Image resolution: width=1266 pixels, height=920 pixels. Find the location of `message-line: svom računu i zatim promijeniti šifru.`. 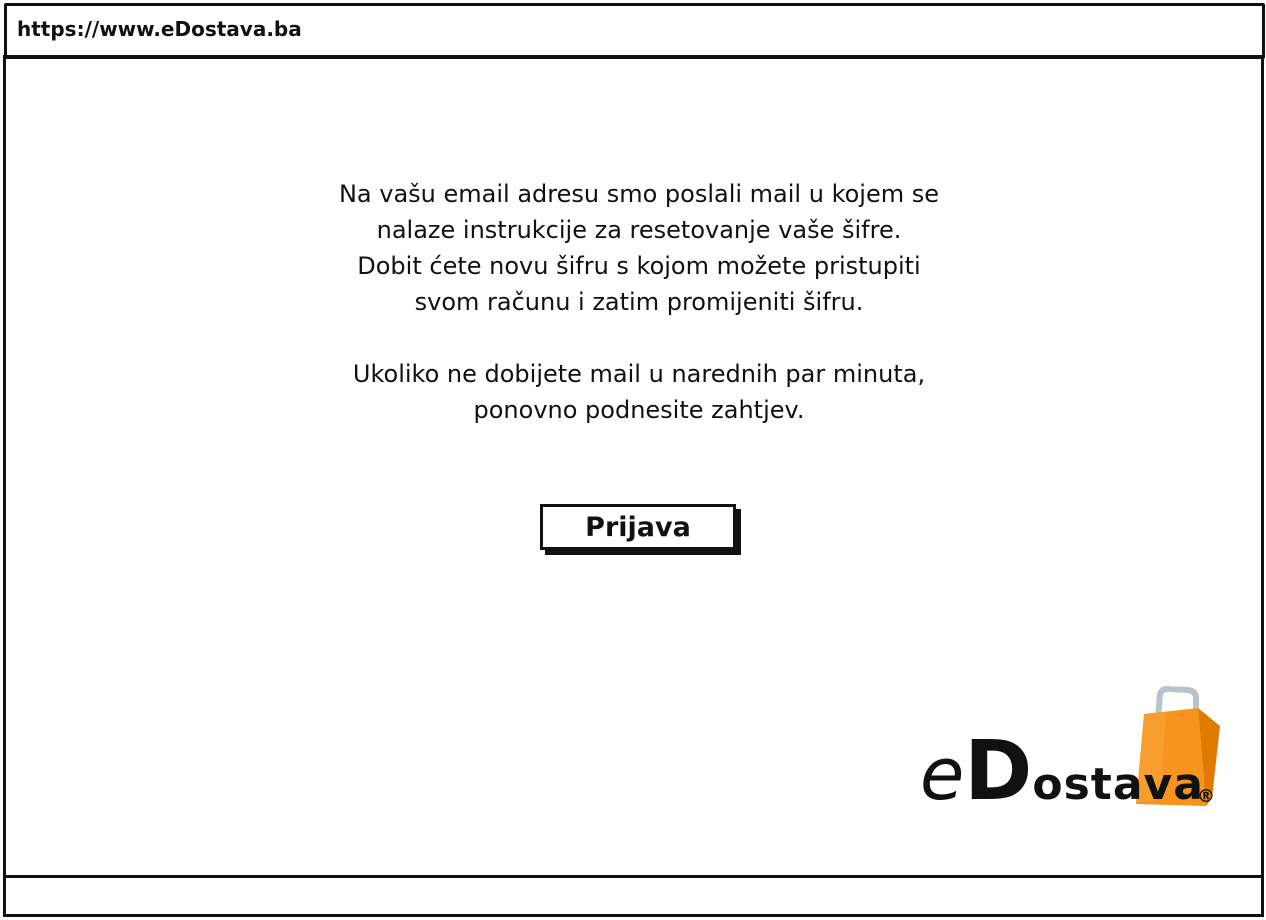

message-line: svom računu i zatim promijeniti šifru. is located at coordinates (639, 302).